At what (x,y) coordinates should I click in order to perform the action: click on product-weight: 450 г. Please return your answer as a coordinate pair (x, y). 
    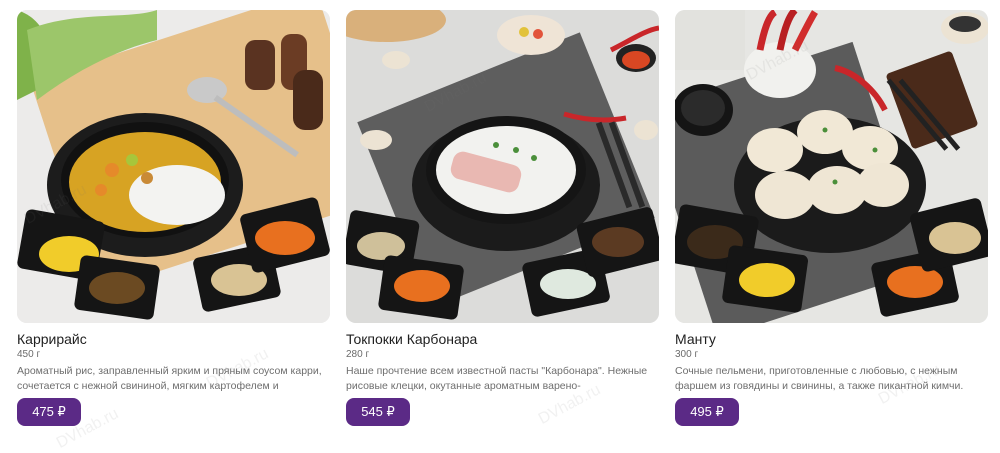
    Looking at the image, I should click on (29, 354).